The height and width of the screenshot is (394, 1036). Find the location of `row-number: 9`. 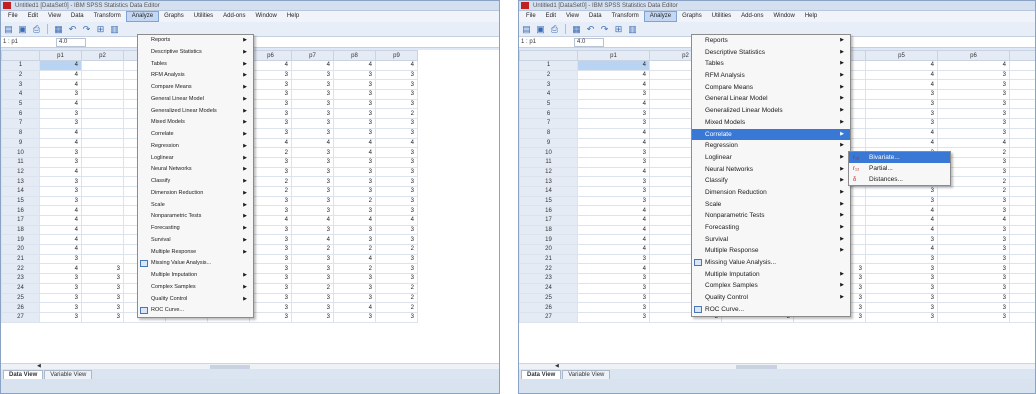

row-number: 9 is located at coordinates (548, 143).